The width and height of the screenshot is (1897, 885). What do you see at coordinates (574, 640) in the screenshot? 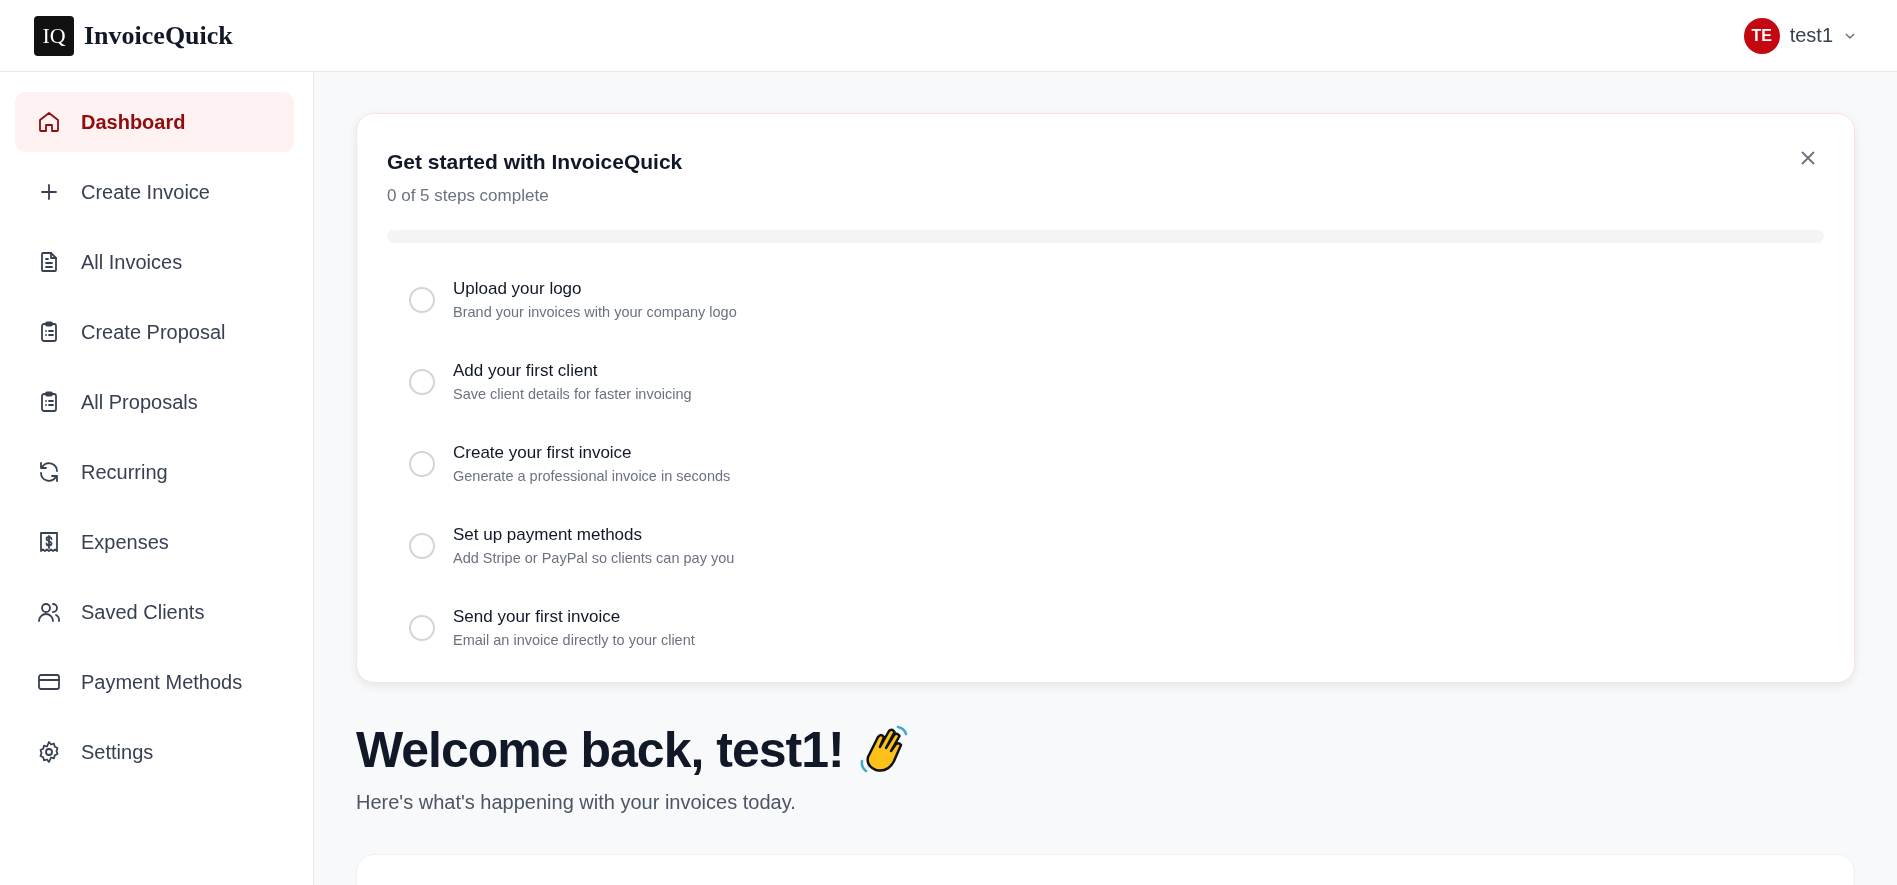
I see `step-description: Email an invoice directly to your client` at bounding box center [574, 640].